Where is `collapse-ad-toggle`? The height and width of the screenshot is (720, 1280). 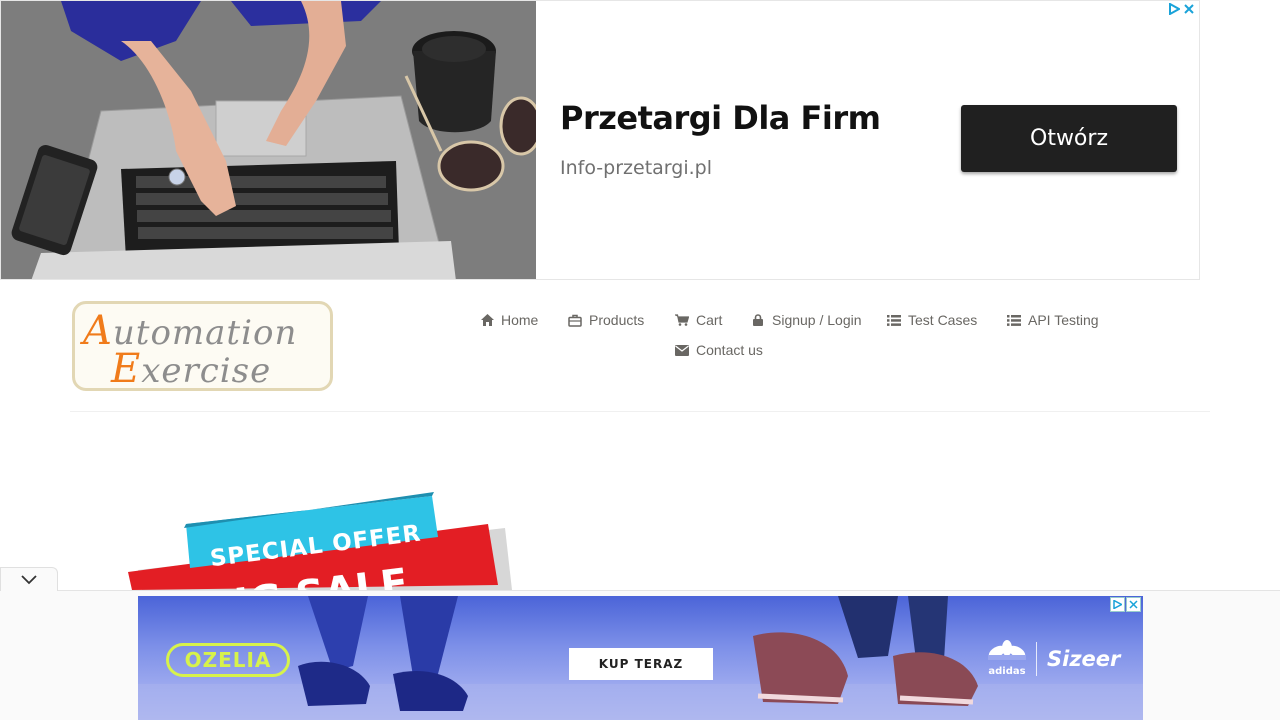 collapse-ad-toggle is located at coordinates (29, 579).